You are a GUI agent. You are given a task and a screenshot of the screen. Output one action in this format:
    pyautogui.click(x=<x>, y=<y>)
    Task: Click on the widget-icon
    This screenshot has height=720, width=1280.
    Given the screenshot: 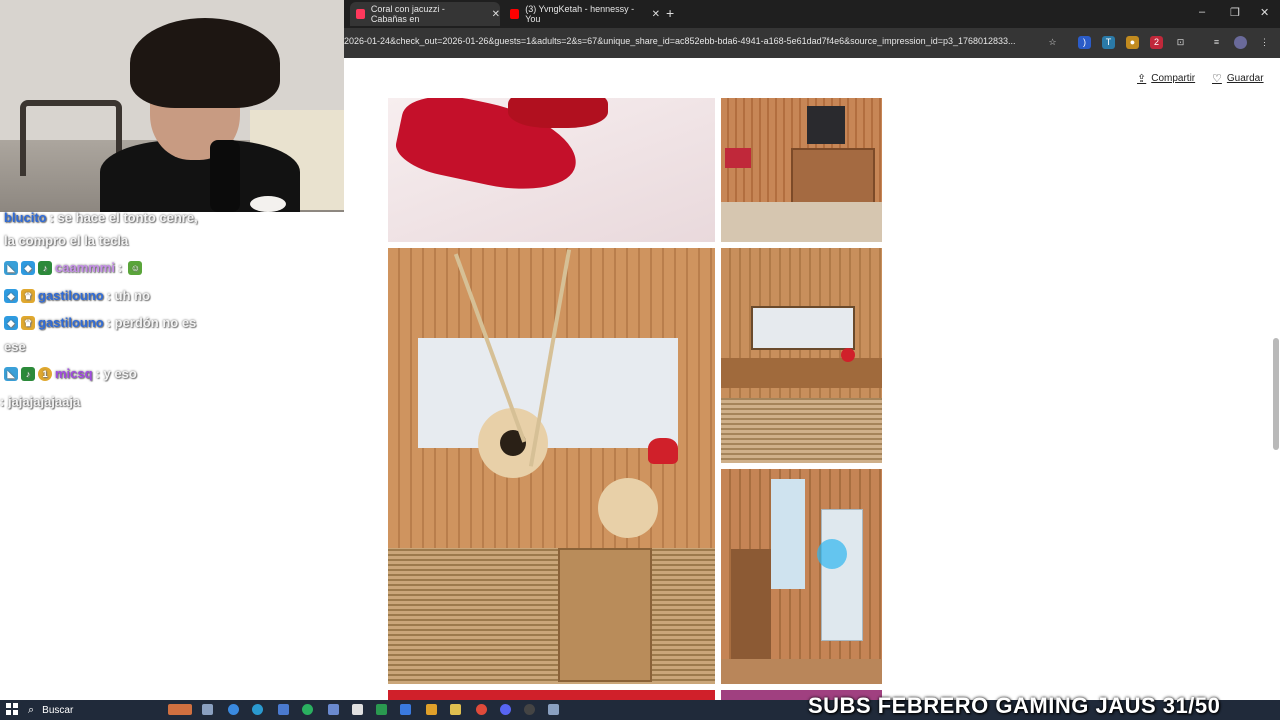 What is the action you would take?
    pyautogui.click(x=180, y=709)
    